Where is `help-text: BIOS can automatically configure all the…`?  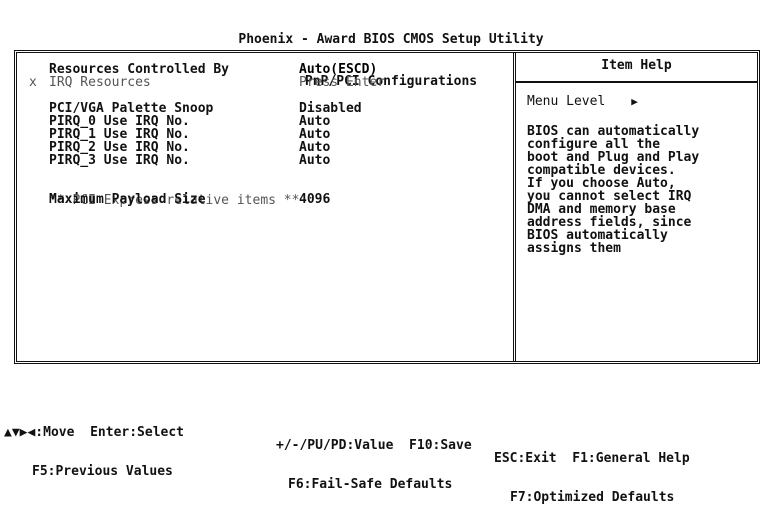
help-text: BIOS can automatically configure all the… is located at coordinates (613, 190).